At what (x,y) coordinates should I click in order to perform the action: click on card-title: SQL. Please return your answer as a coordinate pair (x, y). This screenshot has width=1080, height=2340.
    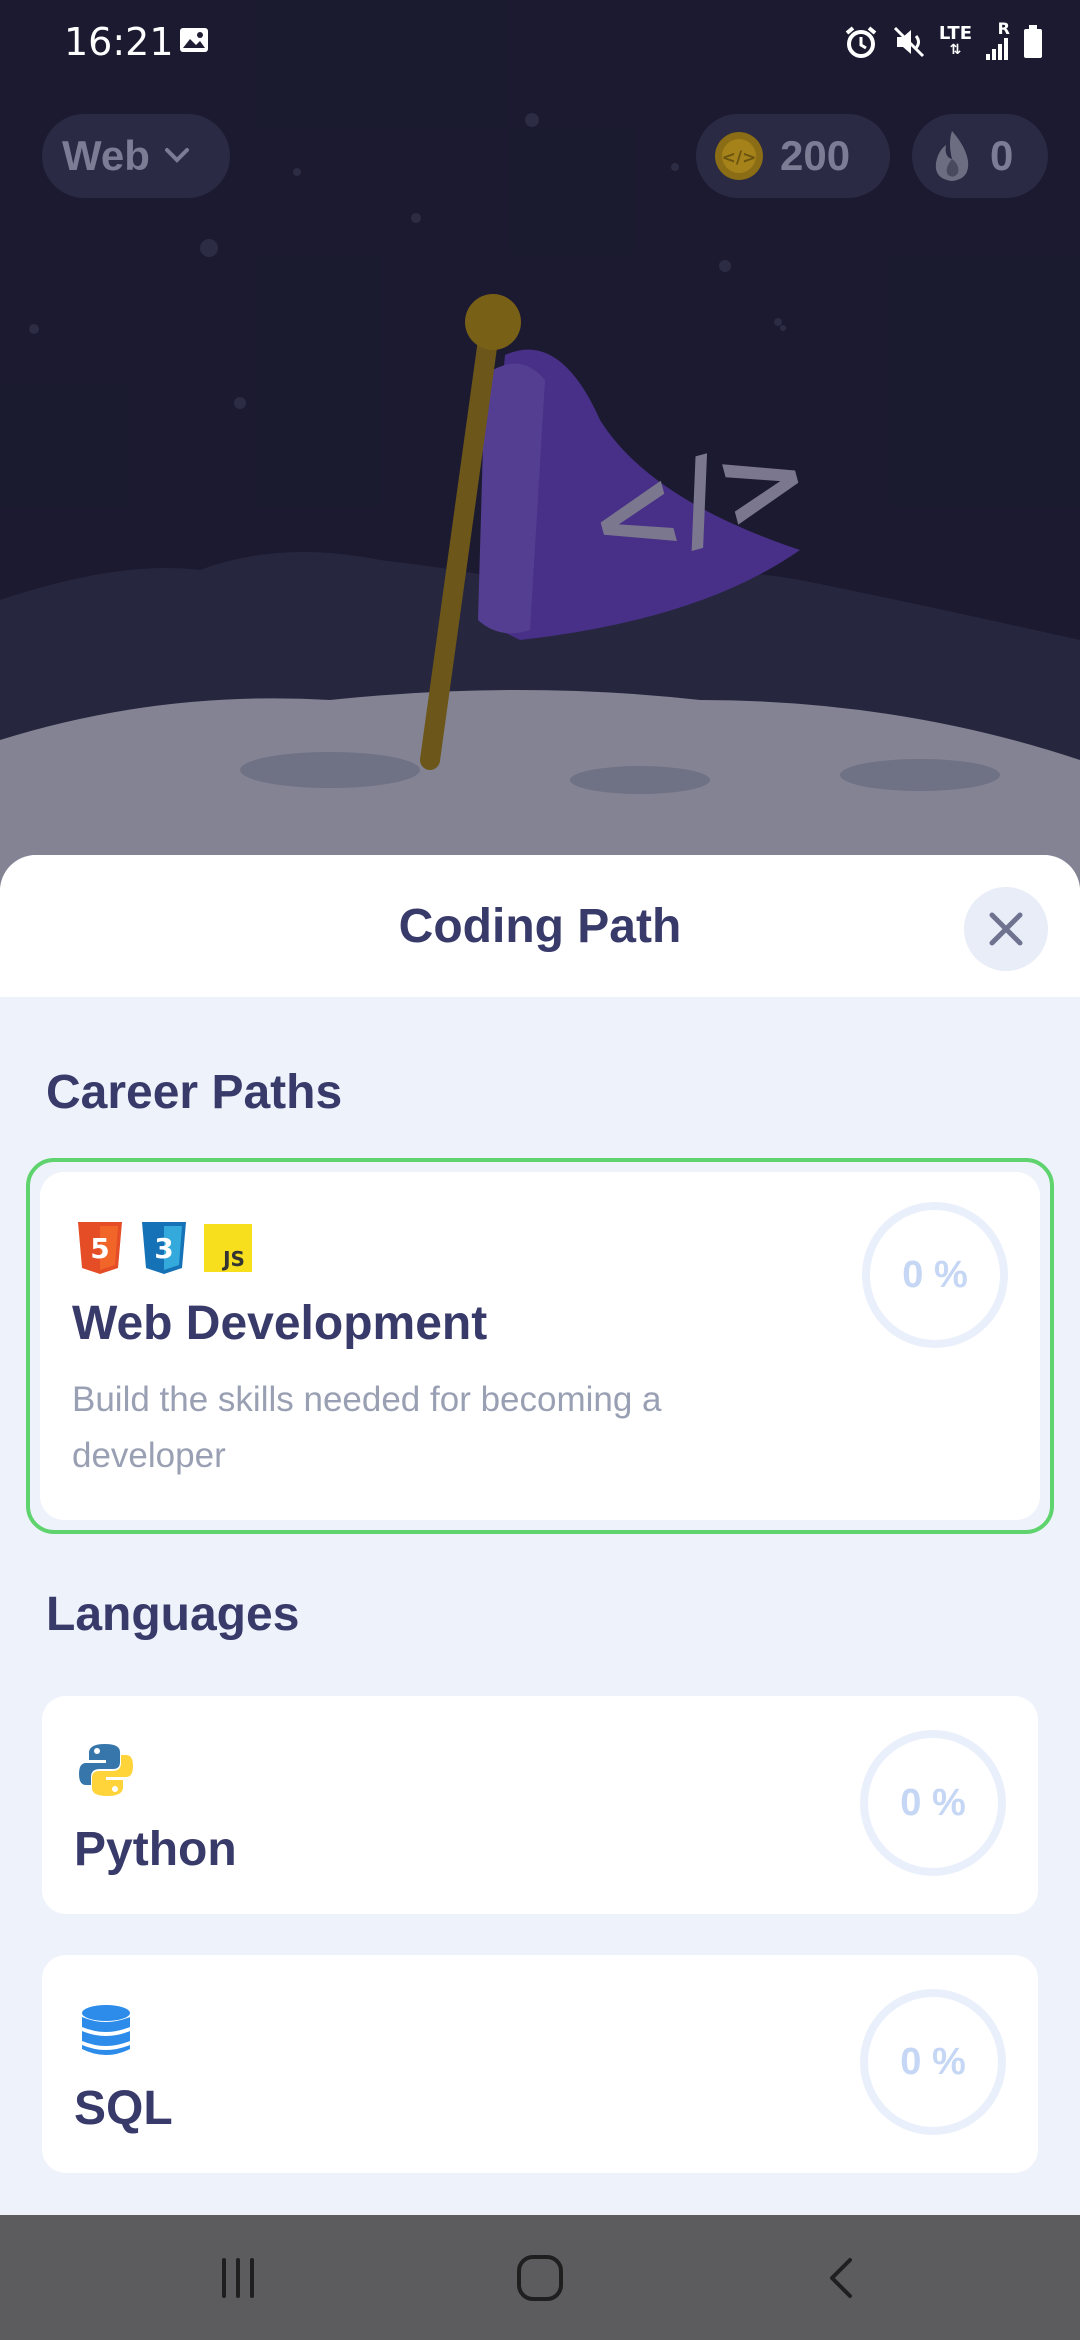
    Looking at the image, I should click on (123, 2108).